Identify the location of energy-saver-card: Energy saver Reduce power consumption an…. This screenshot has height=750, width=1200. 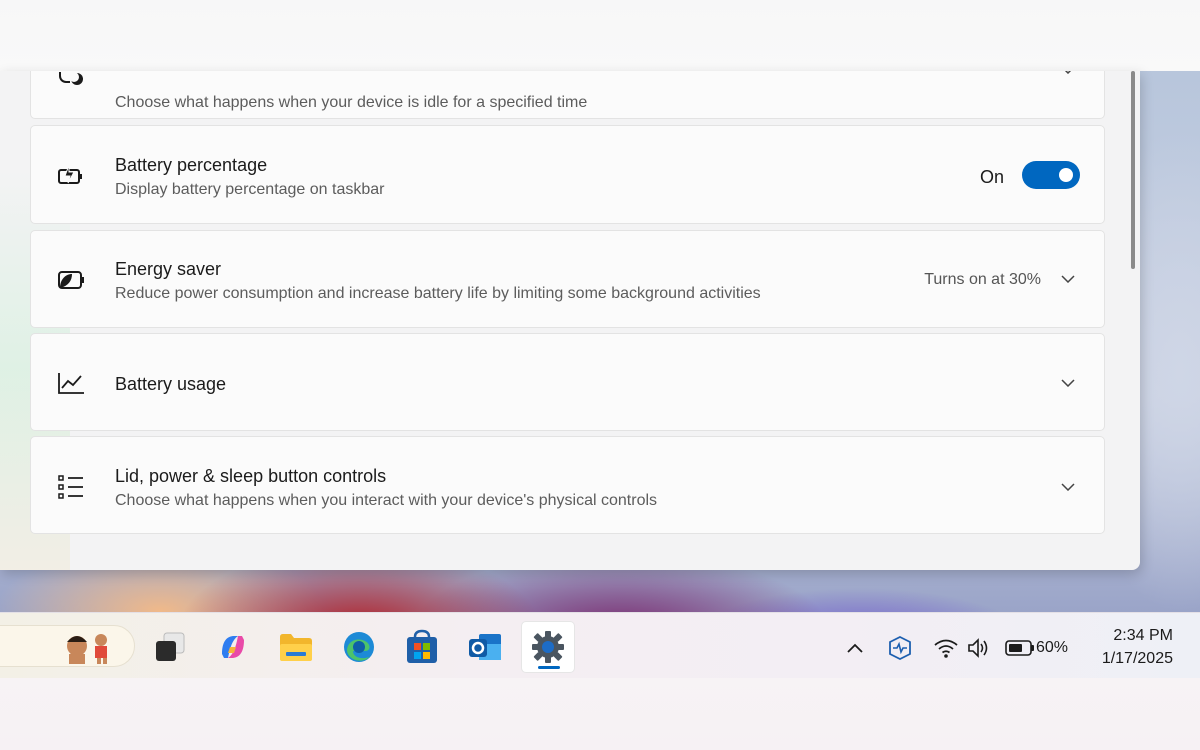
(567, 279).